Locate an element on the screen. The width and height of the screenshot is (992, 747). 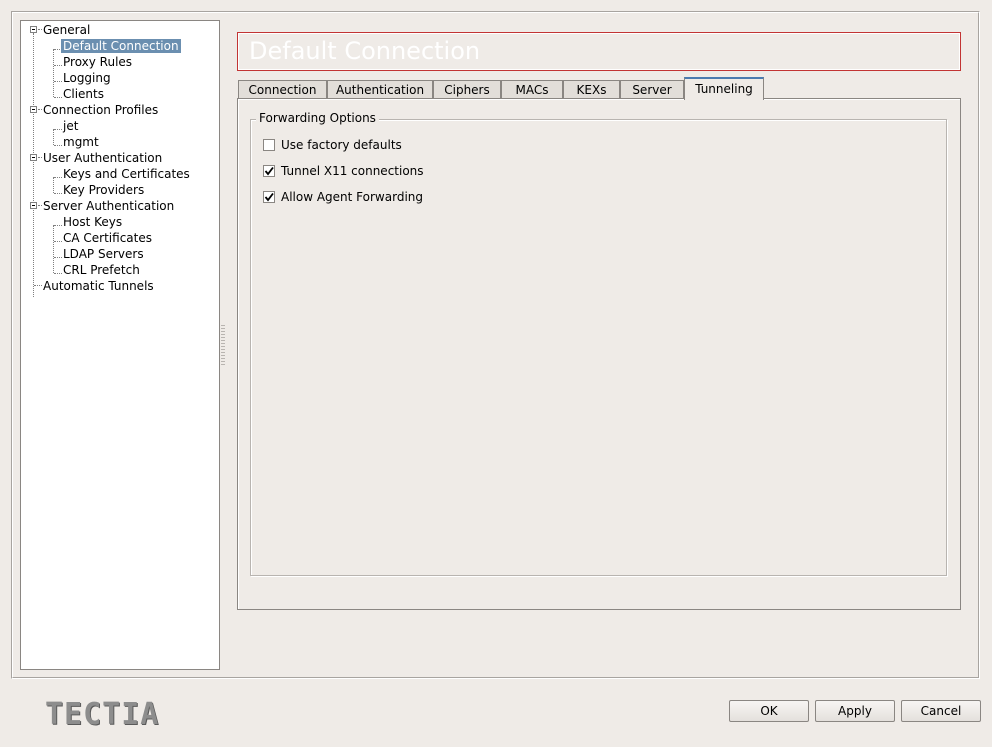
tree-item-server-authentication: Server Authentication is located at coordinates (108, 206).